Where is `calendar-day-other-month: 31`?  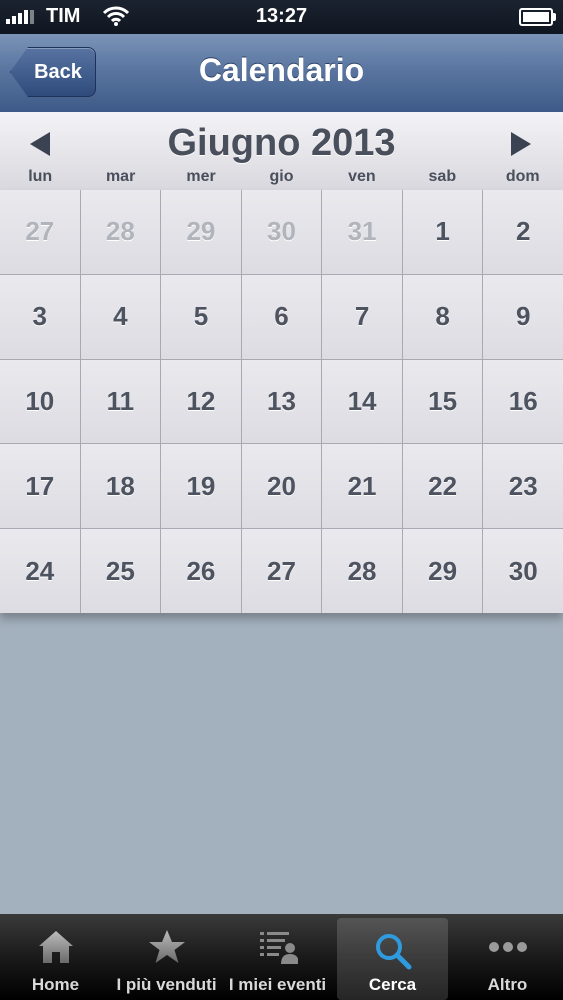
calendar-day-other-month: 31 is located at coordinates (362, 232).